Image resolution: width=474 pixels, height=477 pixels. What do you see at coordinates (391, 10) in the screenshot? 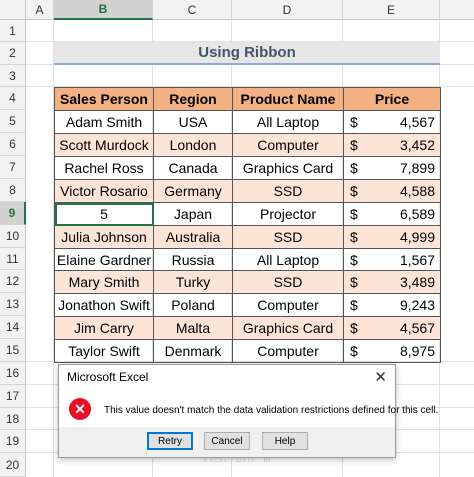
I see `column-header-e: E` at bounding box center [391, 10].